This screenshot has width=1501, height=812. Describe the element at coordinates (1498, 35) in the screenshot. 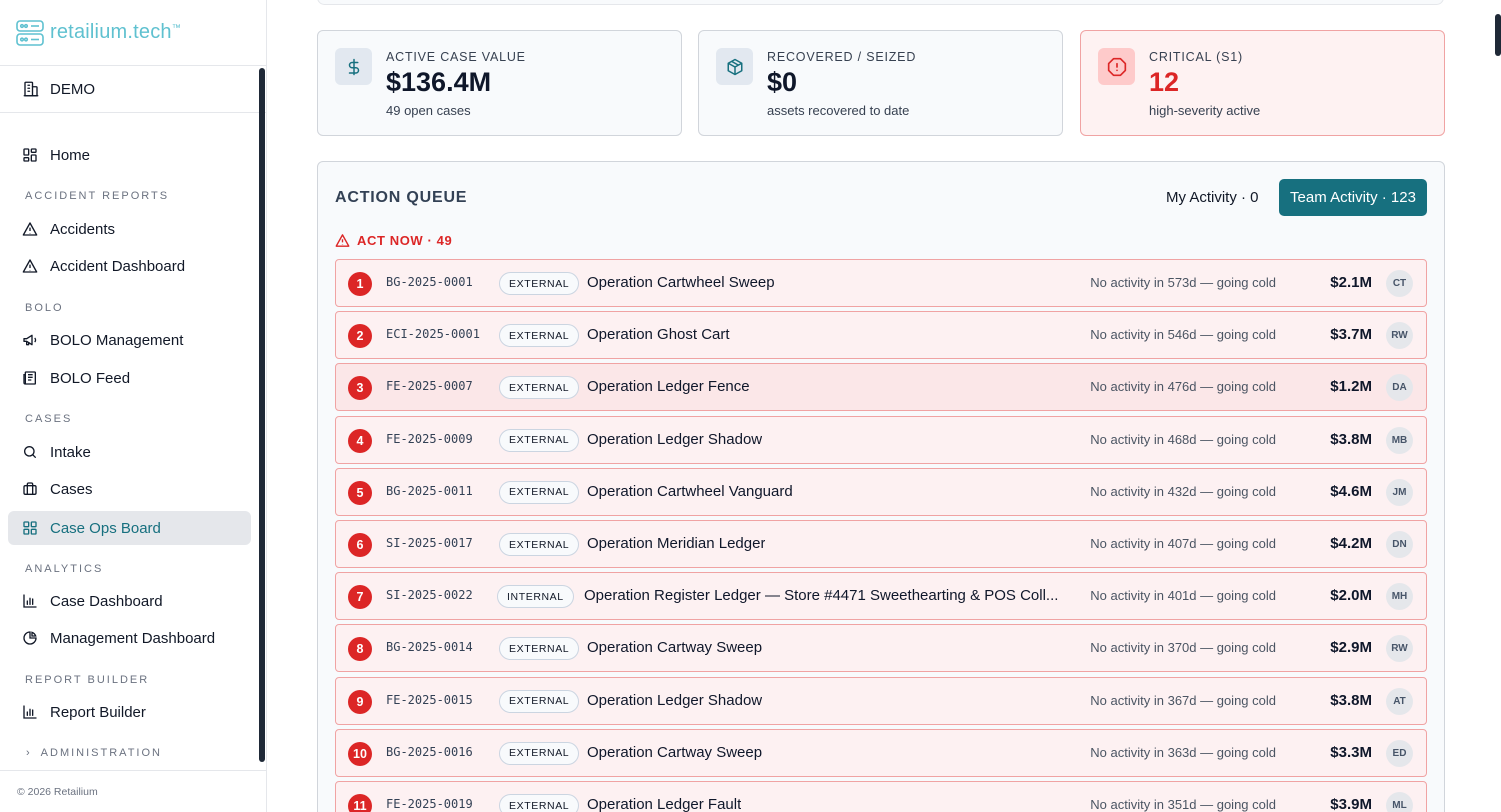

I see `page-scrollbar` at that location.